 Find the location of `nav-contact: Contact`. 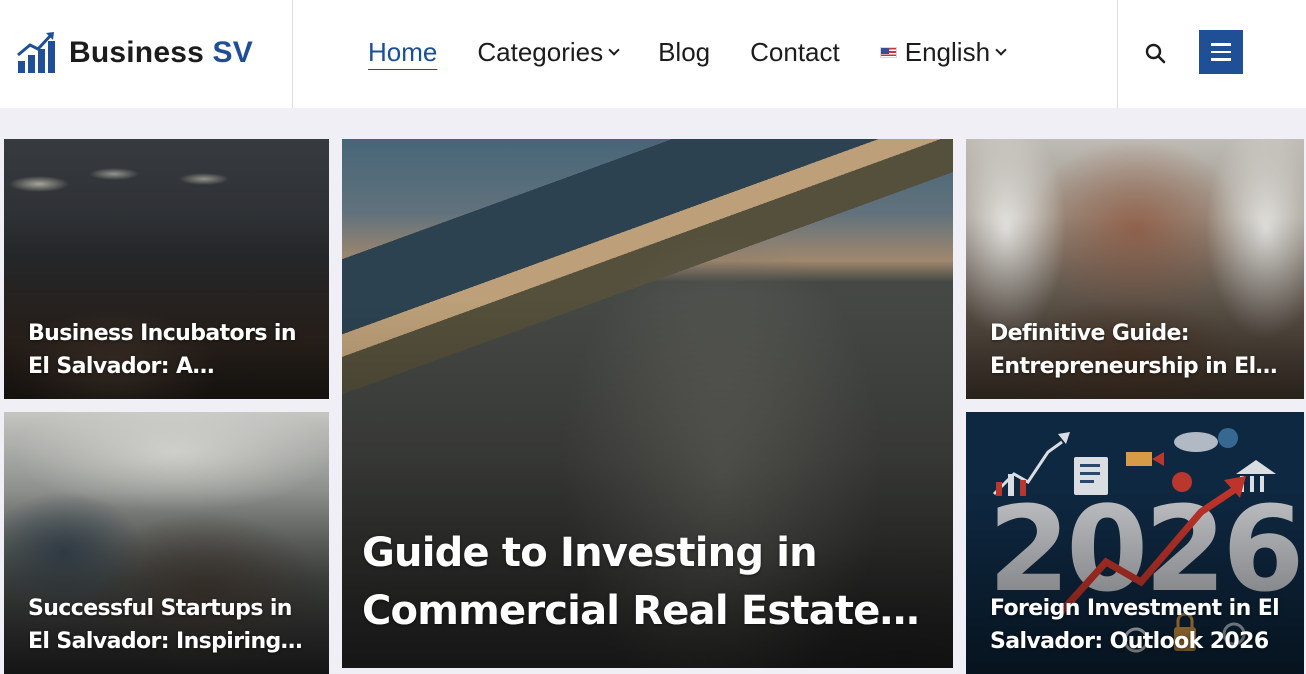

nav-contact: Contact is located at coordinates (795, 52).